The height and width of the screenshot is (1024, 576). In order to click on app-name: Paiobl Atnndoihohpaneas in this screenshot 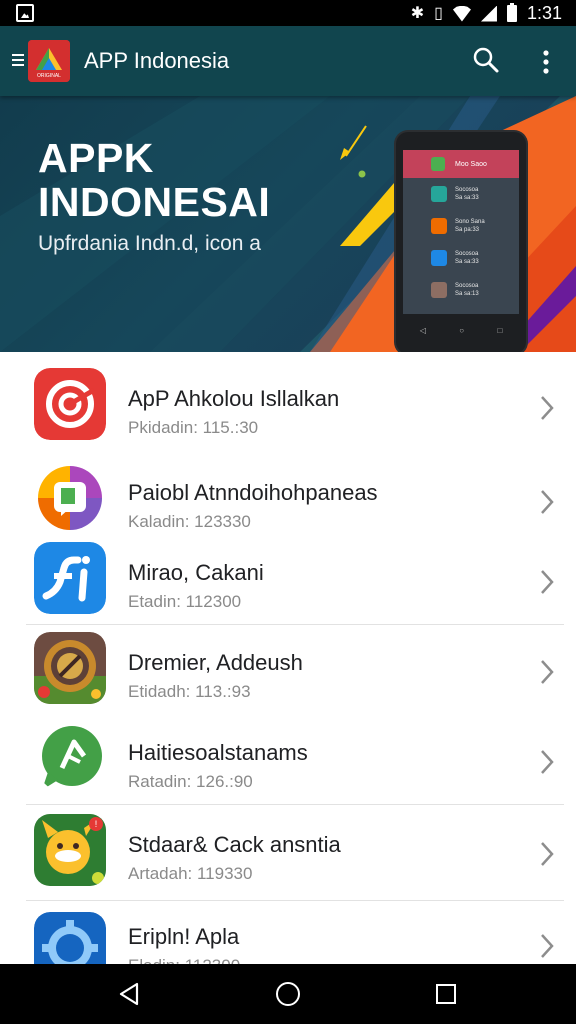, I will do `click(253, 492)`.